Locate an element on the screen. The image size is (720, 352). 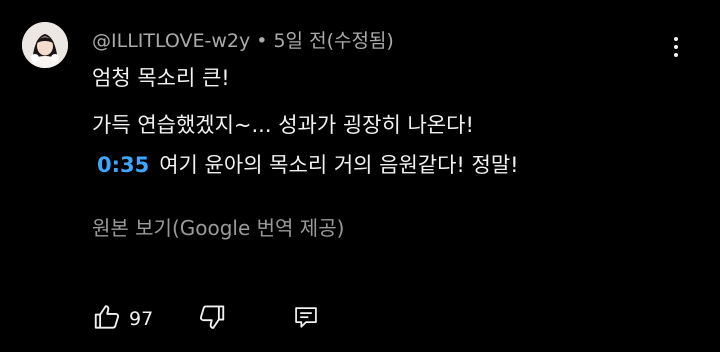
like-button is located at coordinates (107, 317).